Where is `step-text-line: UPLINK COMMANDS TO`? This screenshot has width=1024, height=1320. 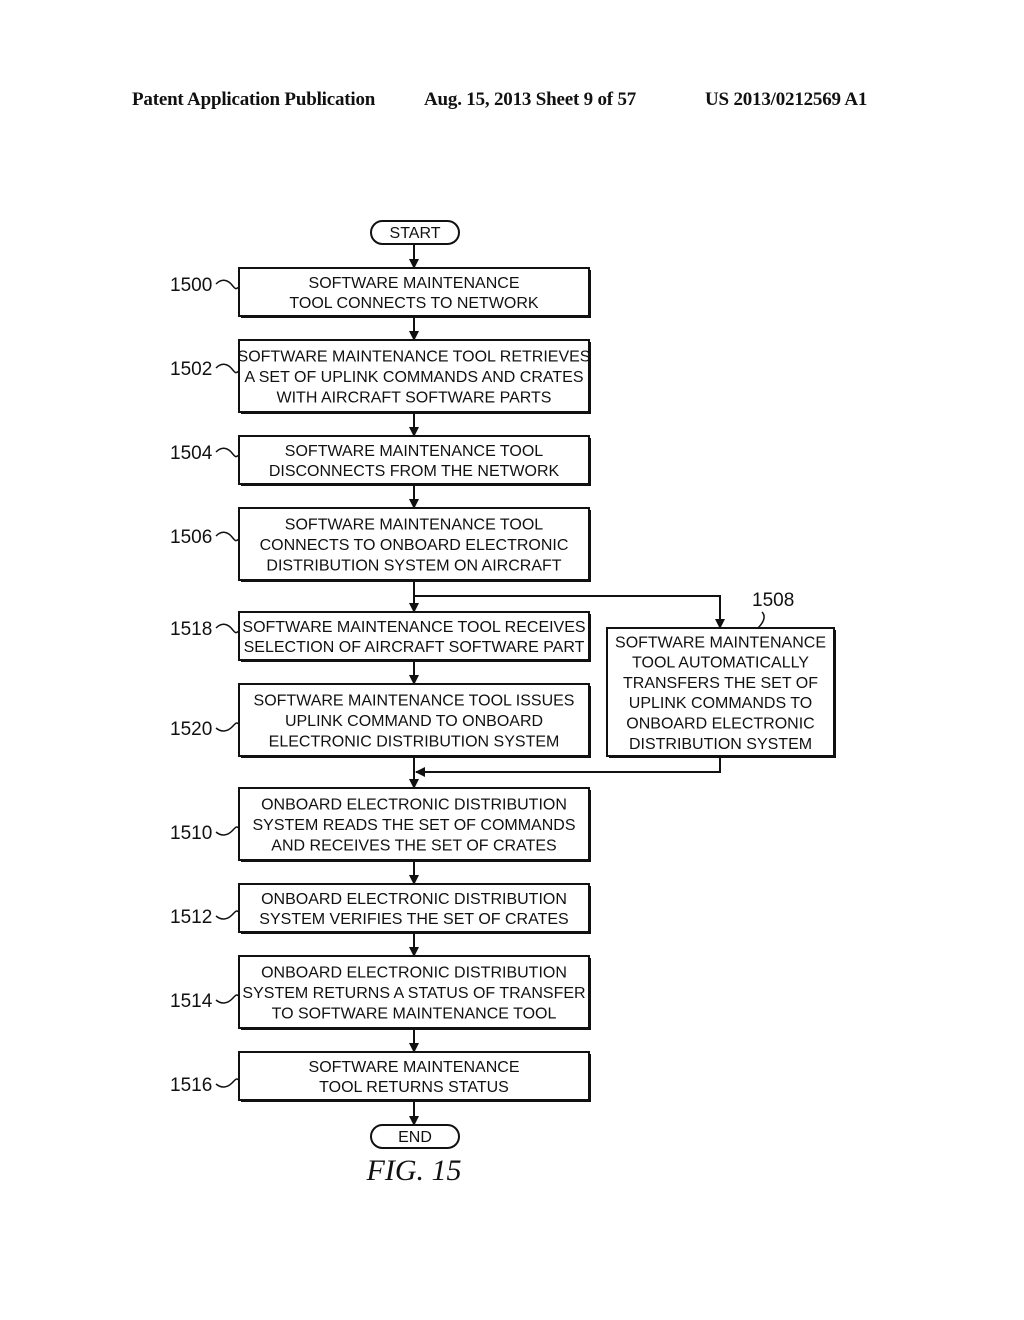
step-text-line: UPLINK COMMANDS TO is located at coordinates (720, 703).